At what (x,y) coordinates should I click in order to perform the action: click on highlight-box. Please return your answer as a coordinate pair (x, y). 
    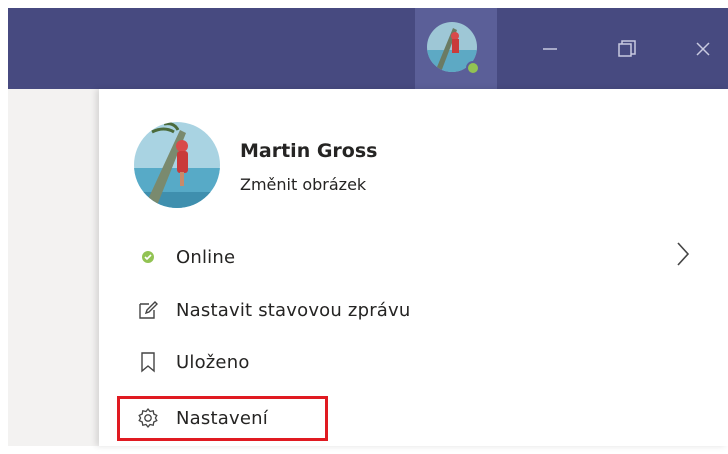
    Looking at the image, I should click on (222, 418).